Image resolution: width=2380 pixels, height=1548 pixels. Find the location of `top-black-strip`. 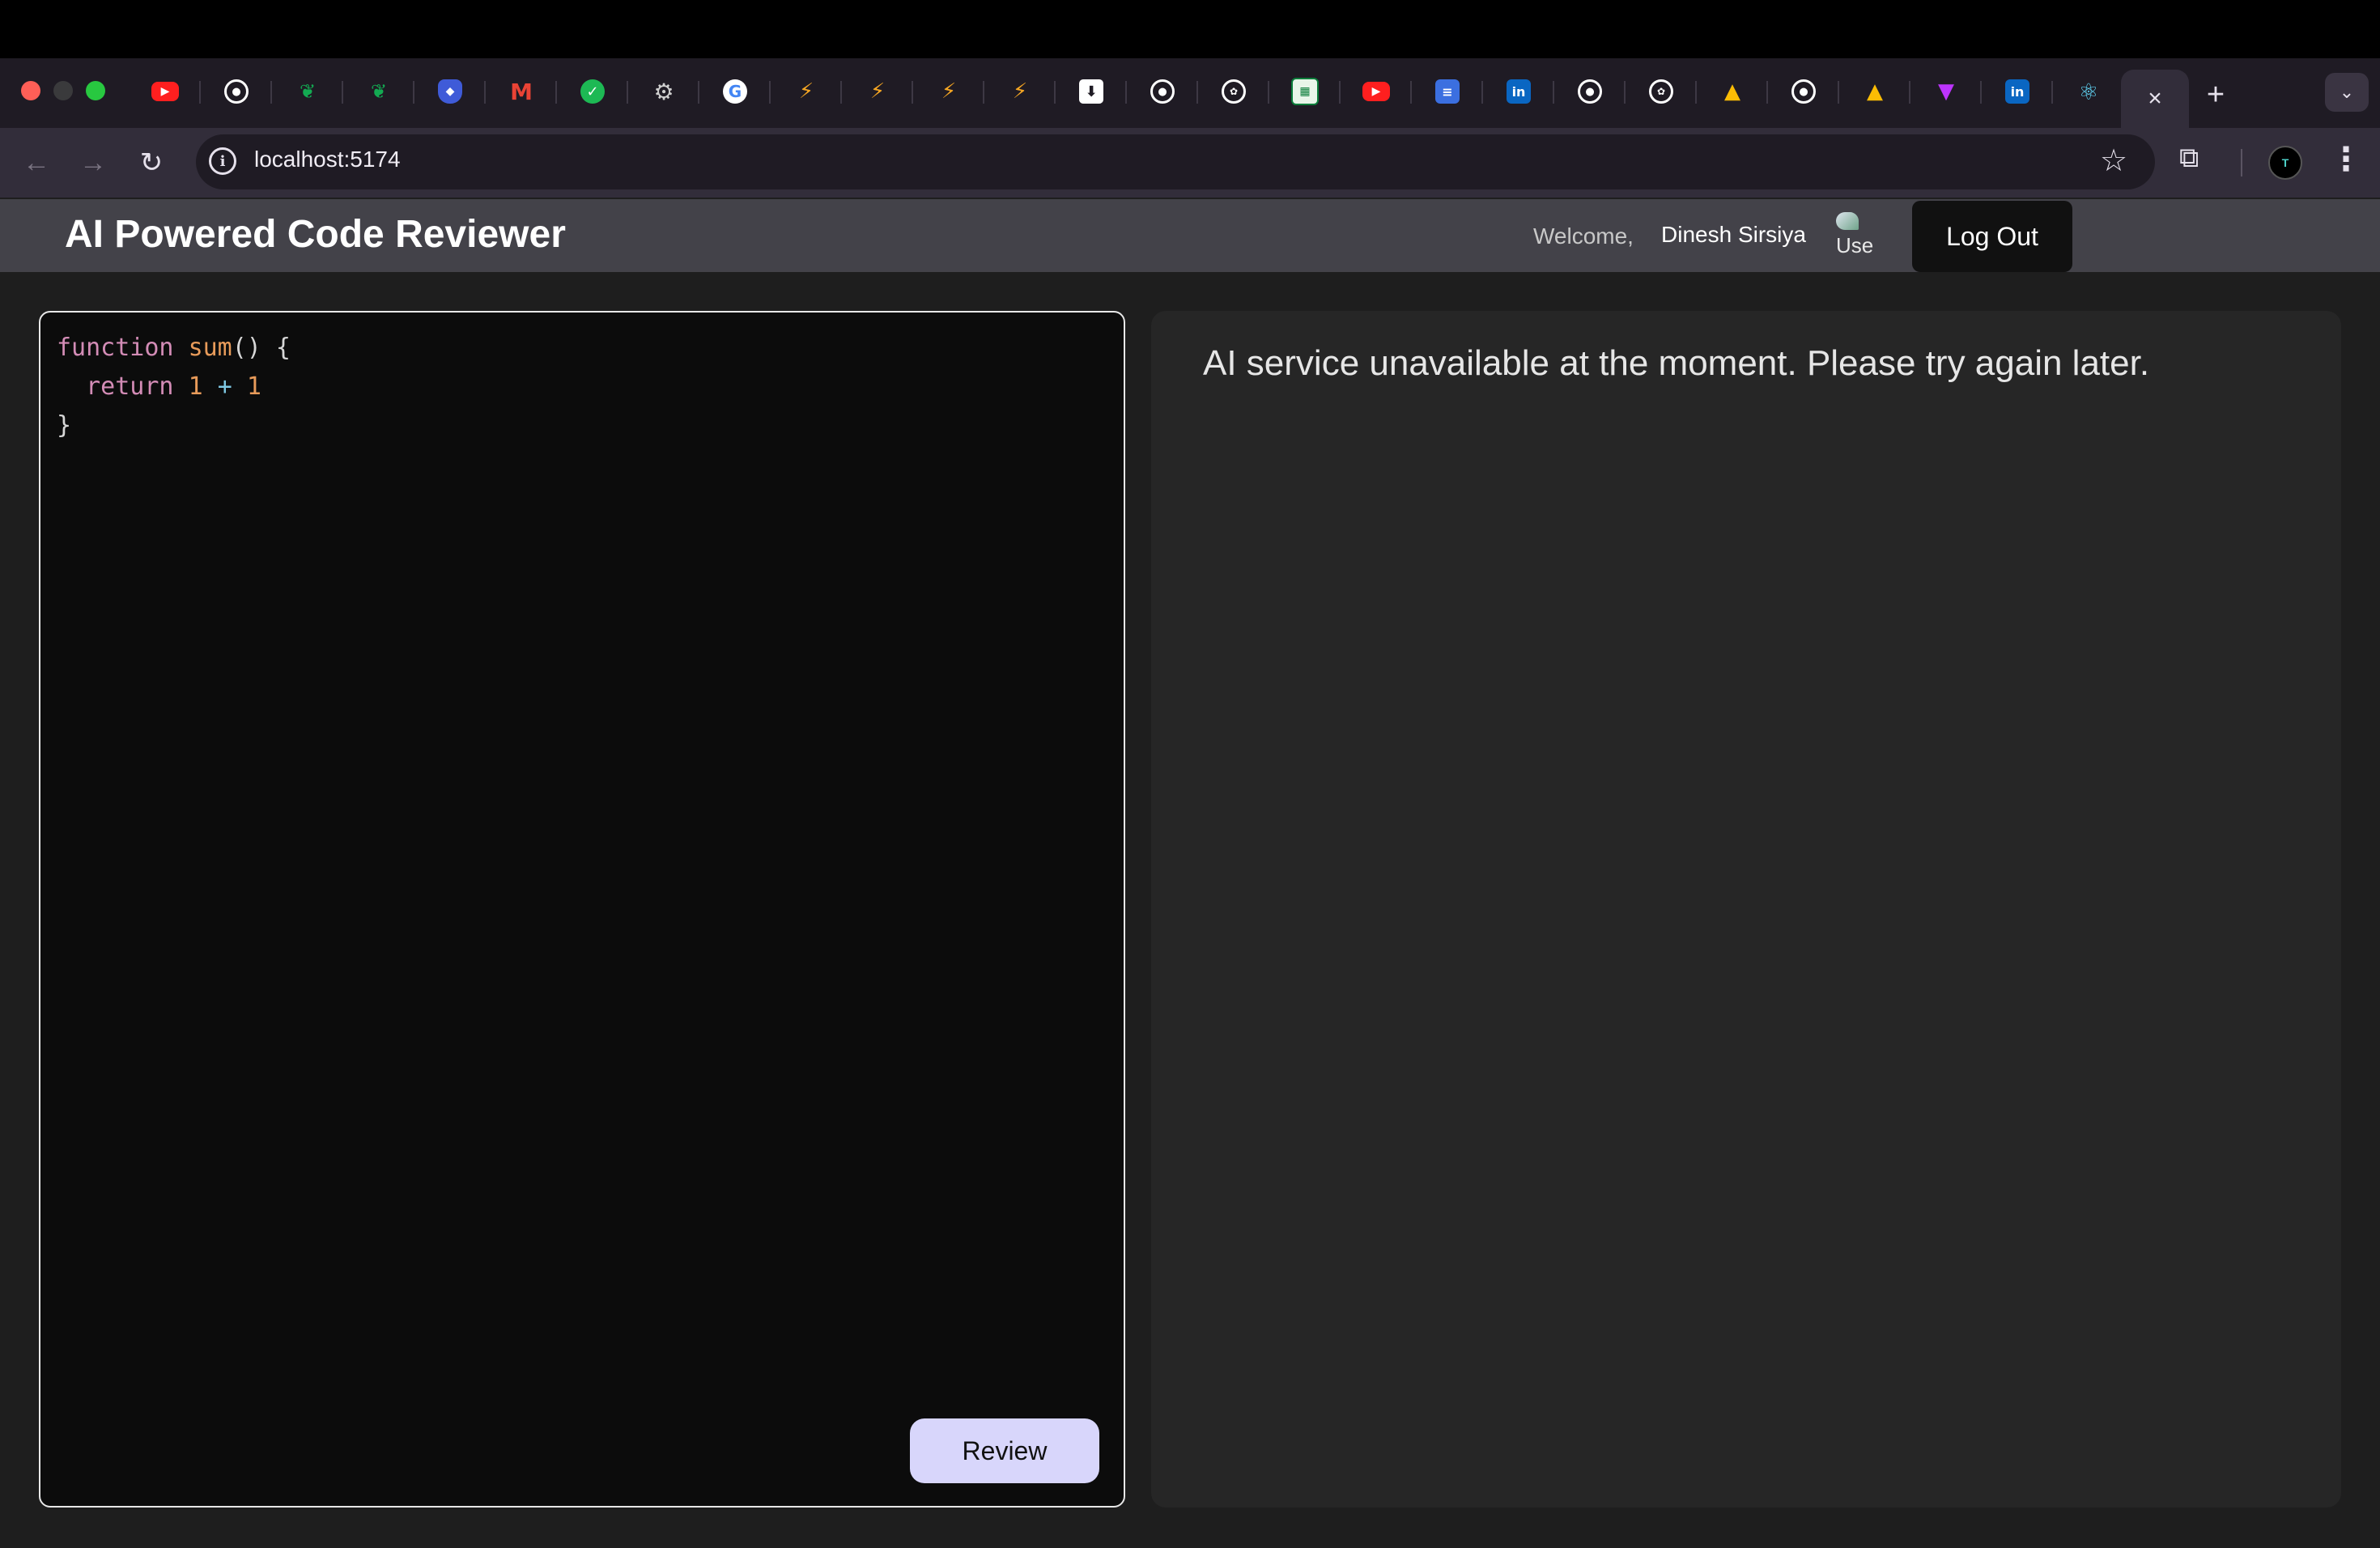

top-black-strip is located at coordinates (1190, 29).